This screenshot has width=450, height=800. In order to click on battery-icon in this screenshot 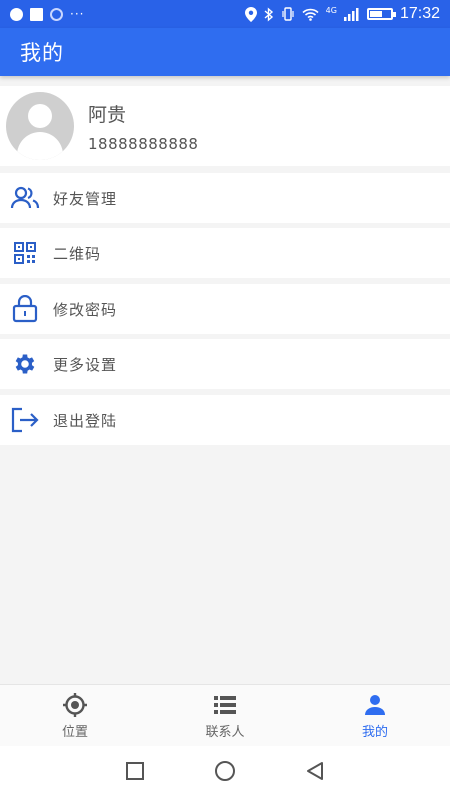, I will do `click(381, 14)`.